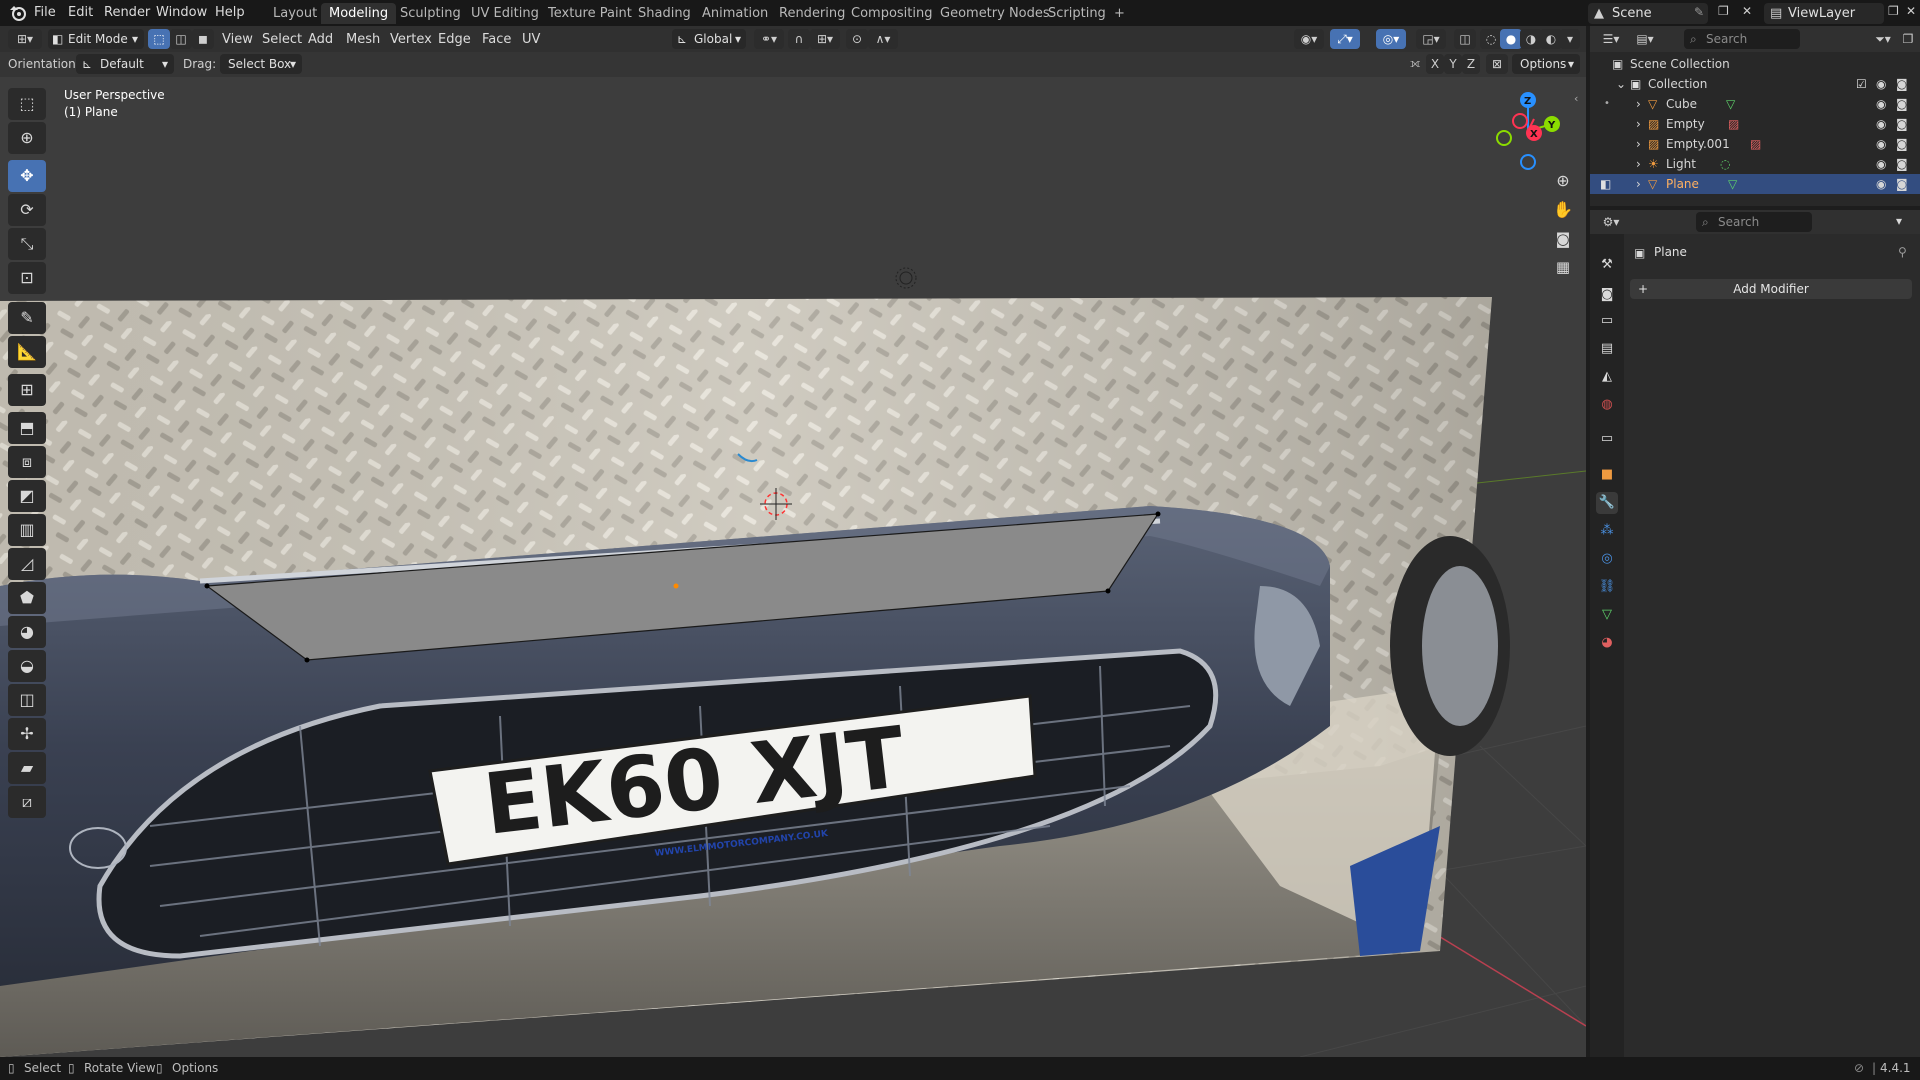  What do you see at coordinates (1607, 349) in the screenshot?
I see `view-layer-tab: ▤` at bounding box center [1607, 349].